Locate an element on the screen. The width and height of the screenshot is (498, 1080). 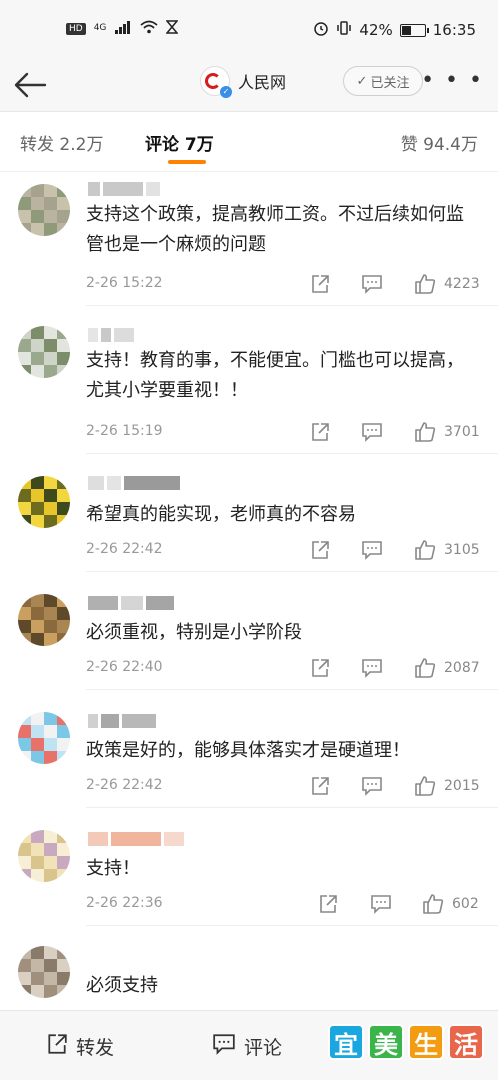
comment-text: 必须支持 is located at coordinates (122, 985).